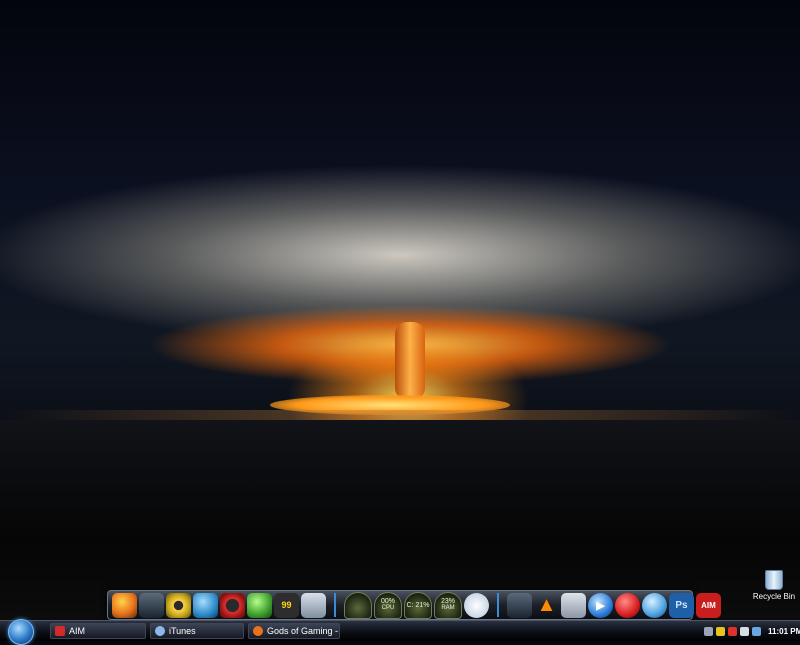 The width and height of the screenshot is (800, 645). Describe the element at coordinates (654, 605) in the screenshot. I see `network-icon` at that location.